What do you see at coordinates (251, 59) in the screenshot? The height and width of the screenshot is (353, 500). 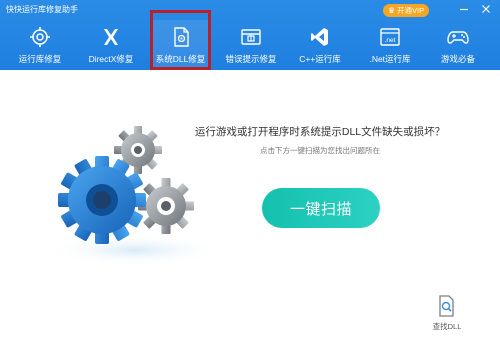 I see `nav-label: 错误提示修复` at bounding box center [251, 59].